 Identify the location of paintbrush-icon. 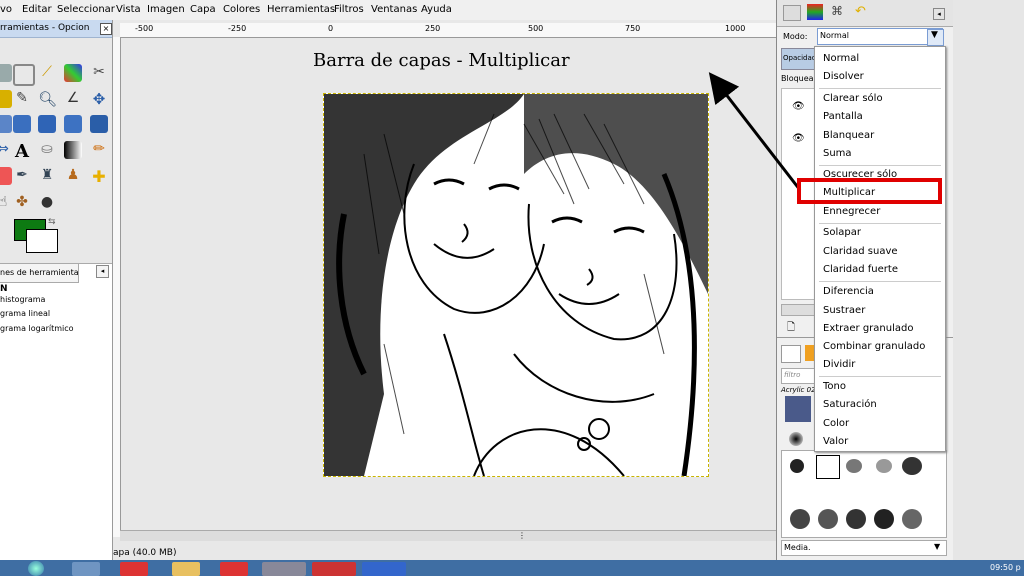
(6, 176).